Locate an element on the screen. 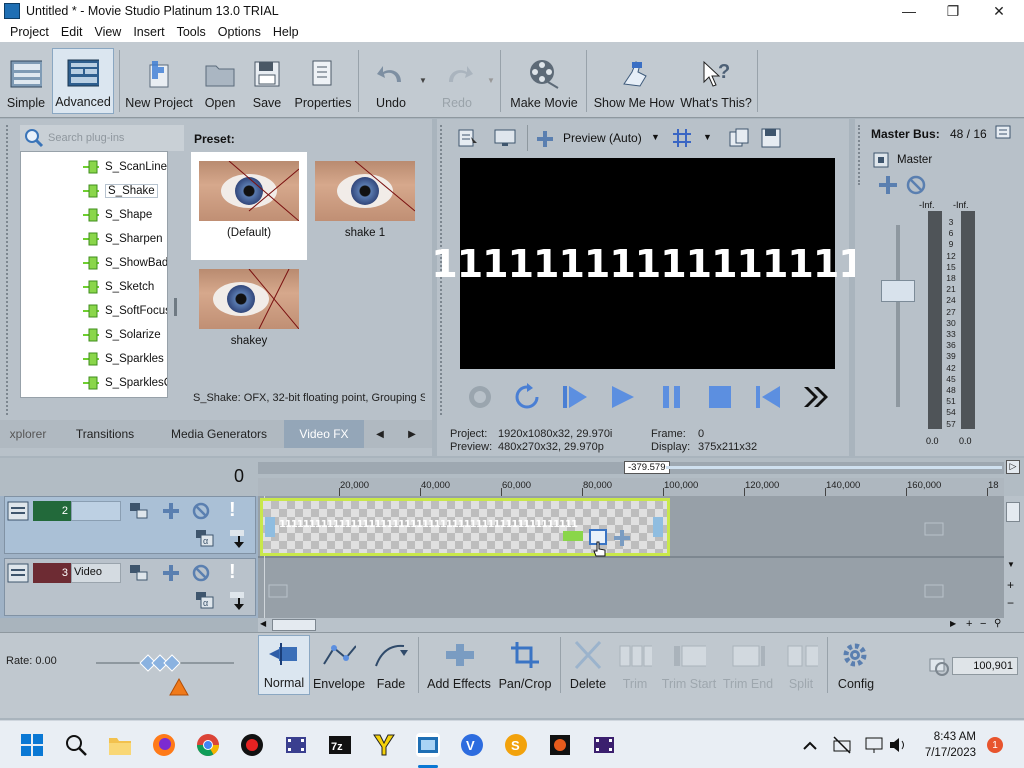 Image resolution: width=1024 pixels, height=768 pixels. undo-button: Undo is located at coordinates (391, 81).